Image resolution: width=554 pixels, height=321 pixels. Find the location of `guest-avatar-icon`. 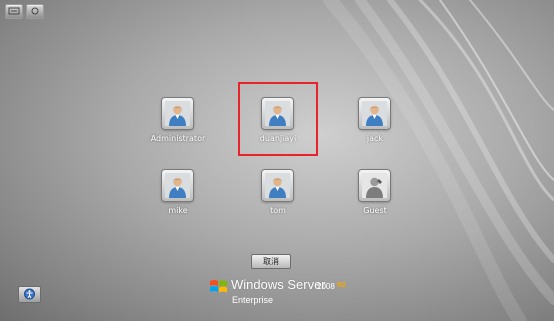

guest-avatar-icon is located at coordinates (374, 185).